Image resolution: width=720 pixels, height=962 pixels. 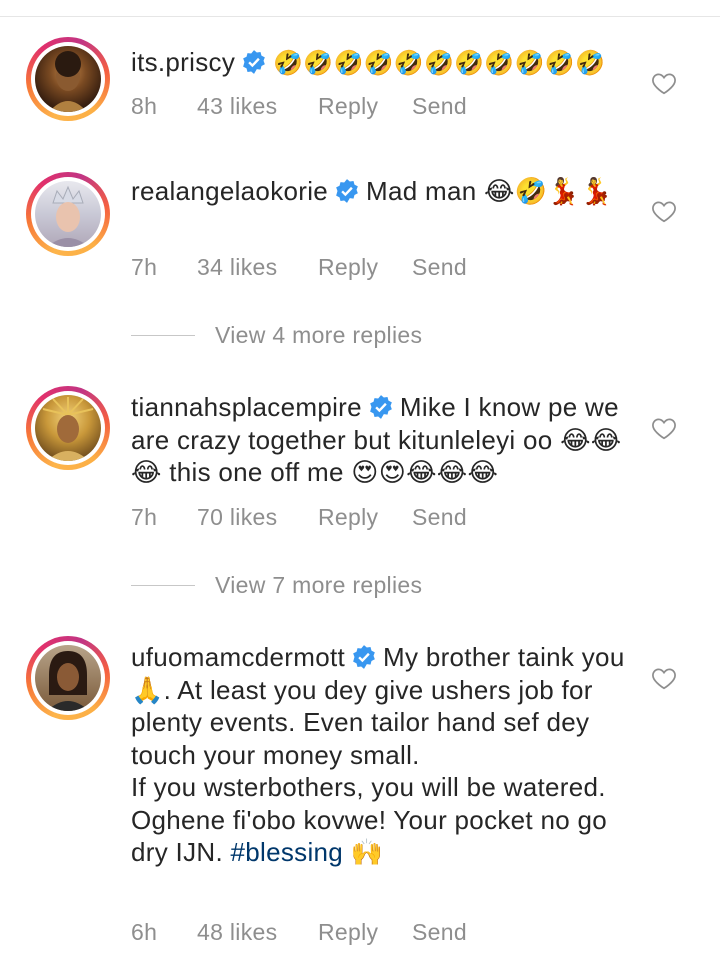 What do you see at coordinates (257, 517) in the screenshot?
I see `comment-likes: 70 likes` at bounding box center [257, 517].